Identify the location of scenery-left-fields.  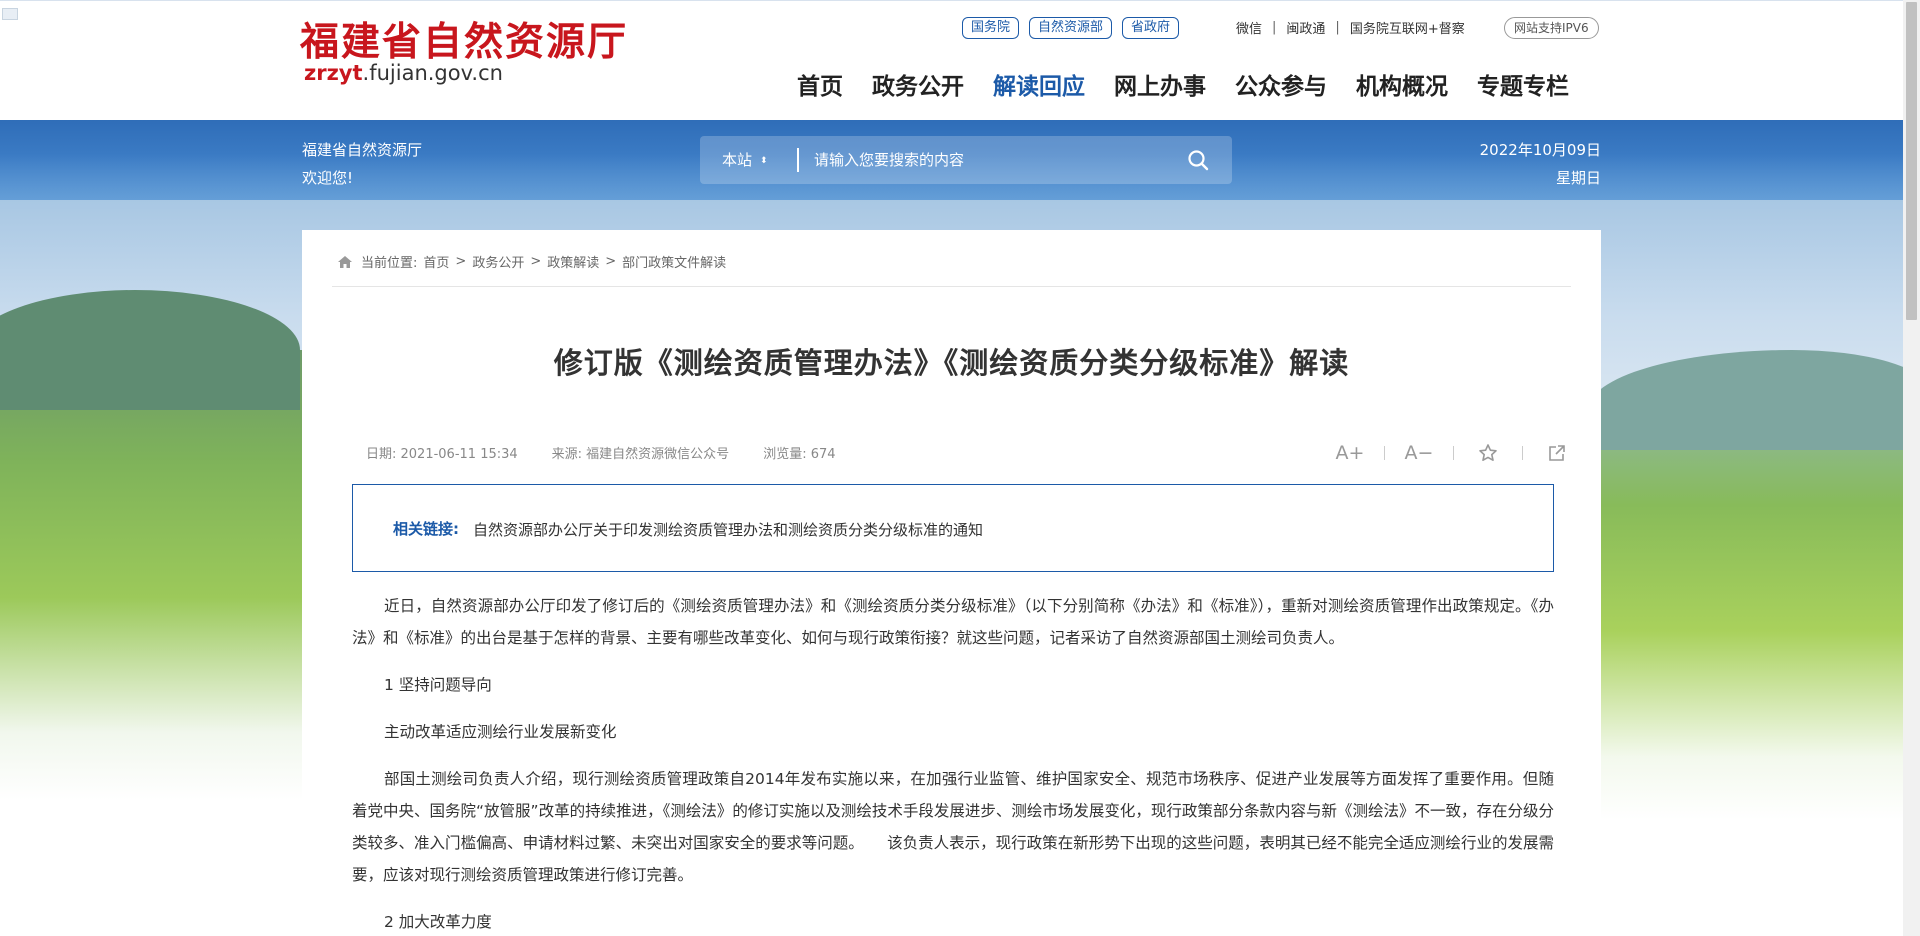
(160, 545).